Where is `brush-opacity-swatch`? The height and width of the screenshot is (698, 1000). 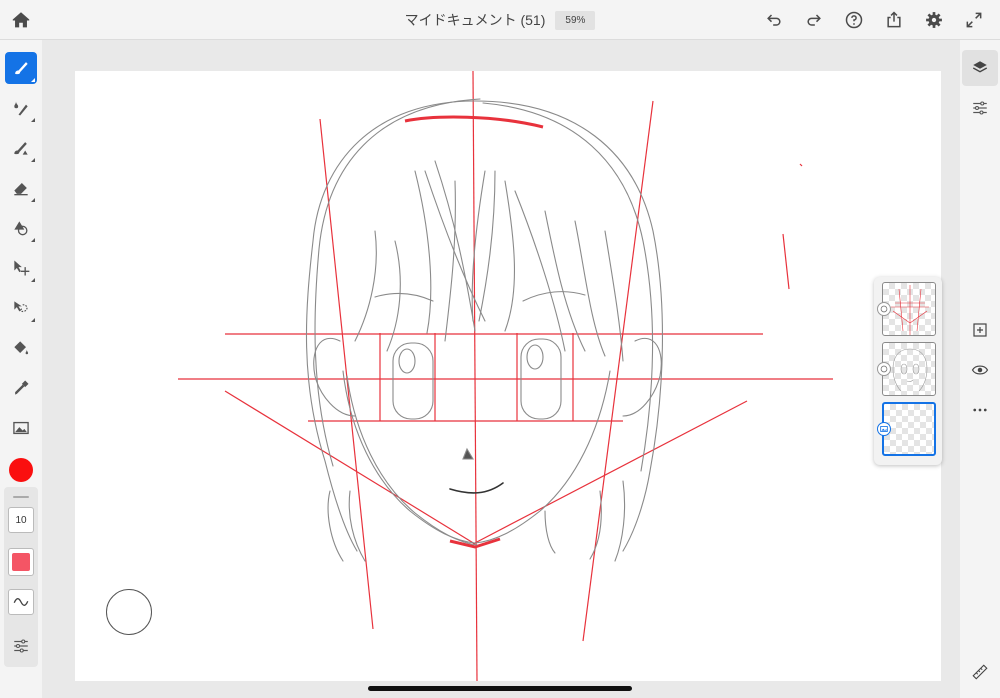
brush-opacity-swatch is located at coordinates (21, 562).